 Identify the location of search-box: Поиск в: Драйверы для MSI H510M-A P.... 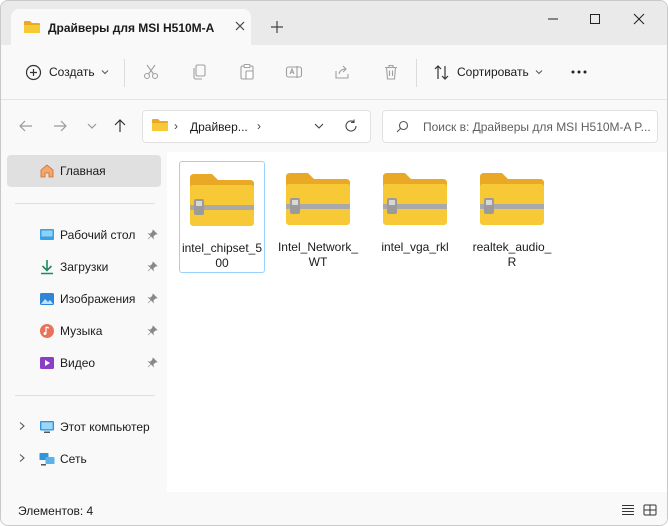
(520, 126).